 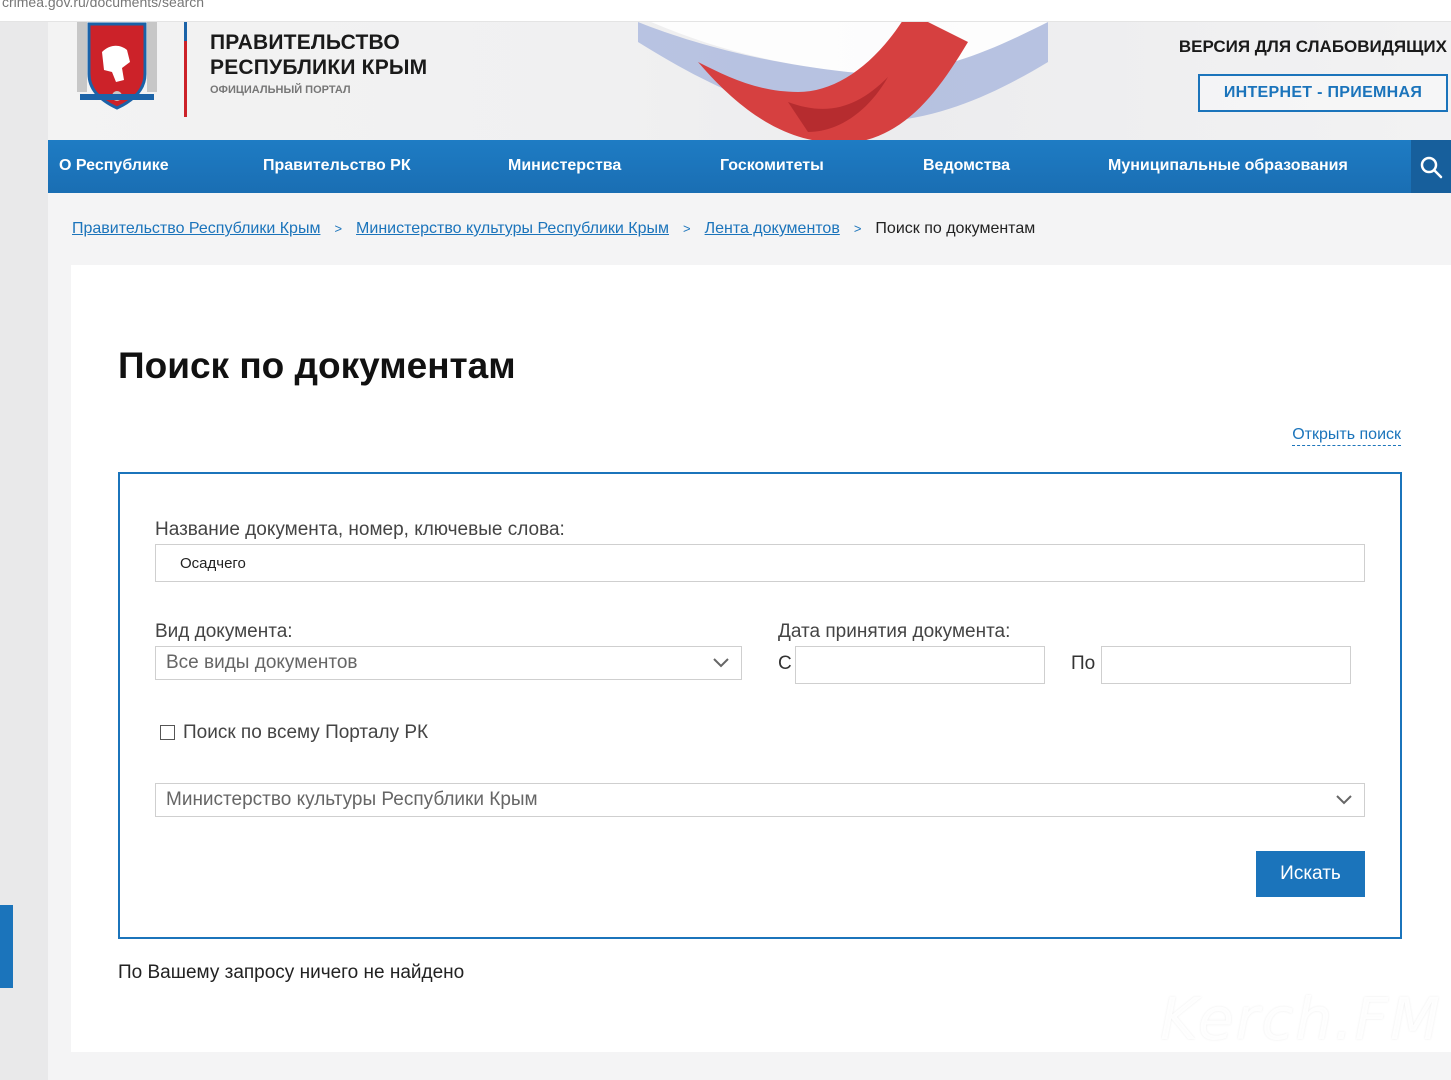 I want to click on no-results-message: По Вашему запросу ничего не найдено, so click(x=291, y=972).